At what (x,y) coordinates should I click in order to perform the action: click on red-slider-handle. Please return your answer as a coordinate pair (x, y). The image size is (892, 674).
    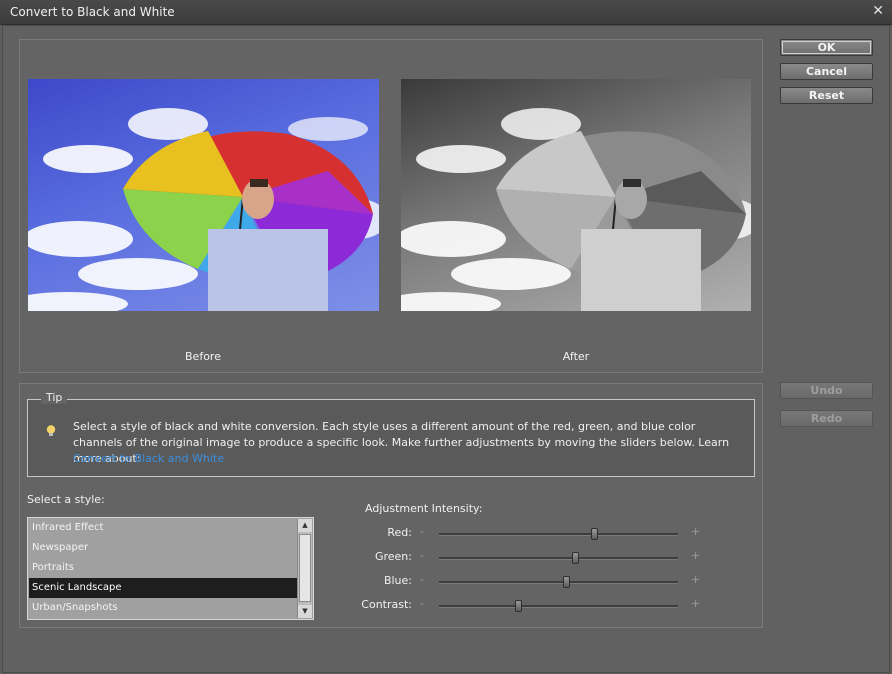
    Looking at the image, I should click on (595, 534).